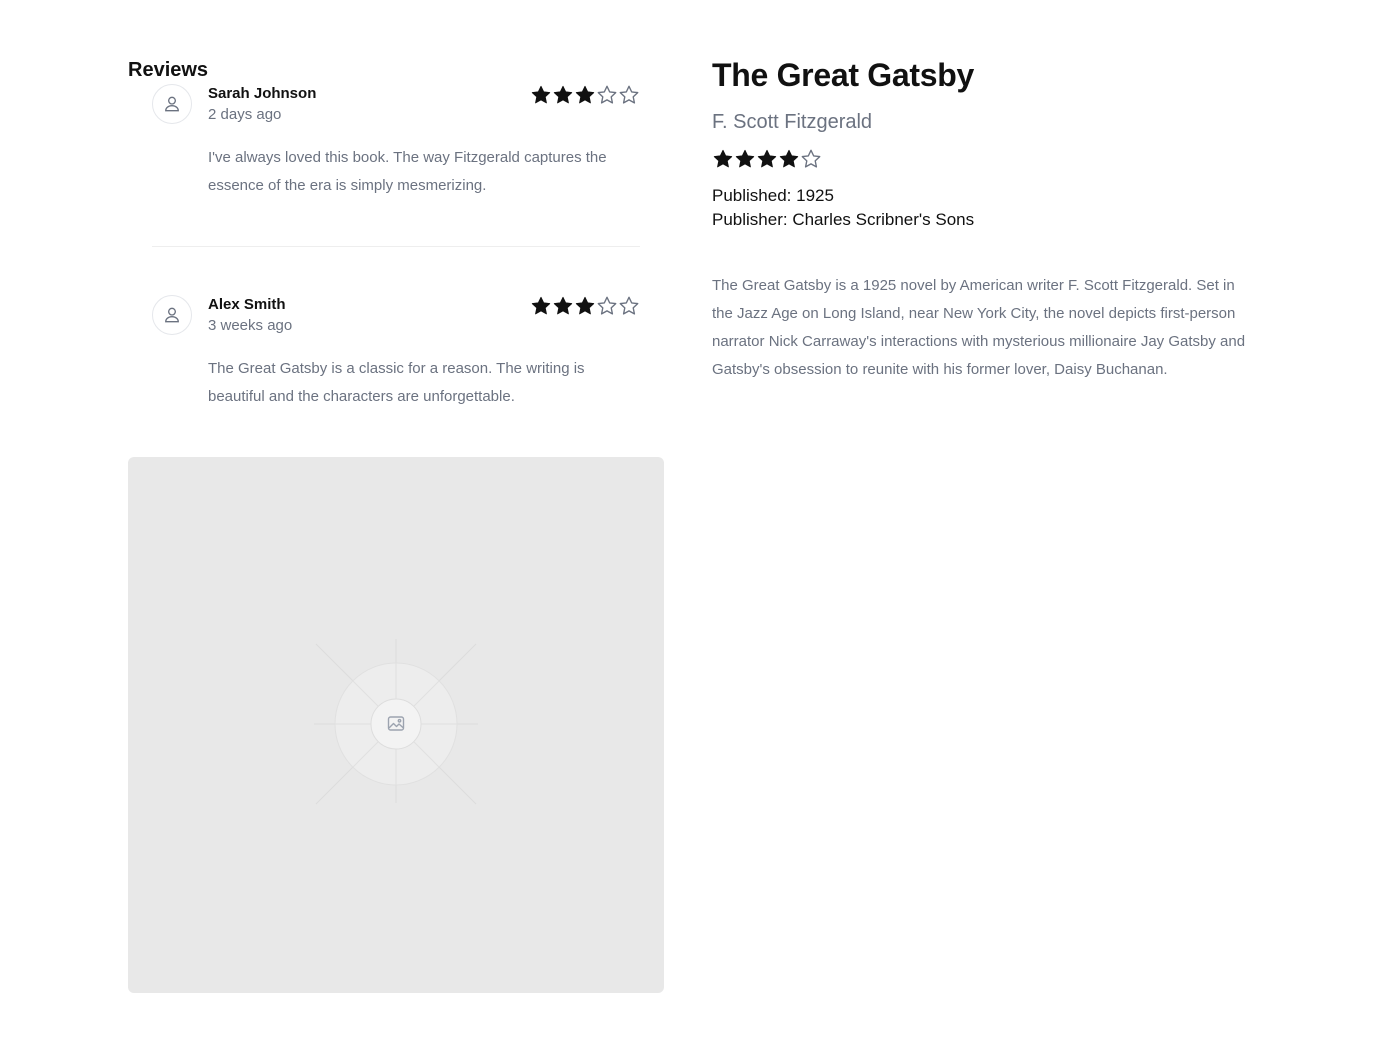  I want to click on review-time: 2 days ago, so click(245, 114).